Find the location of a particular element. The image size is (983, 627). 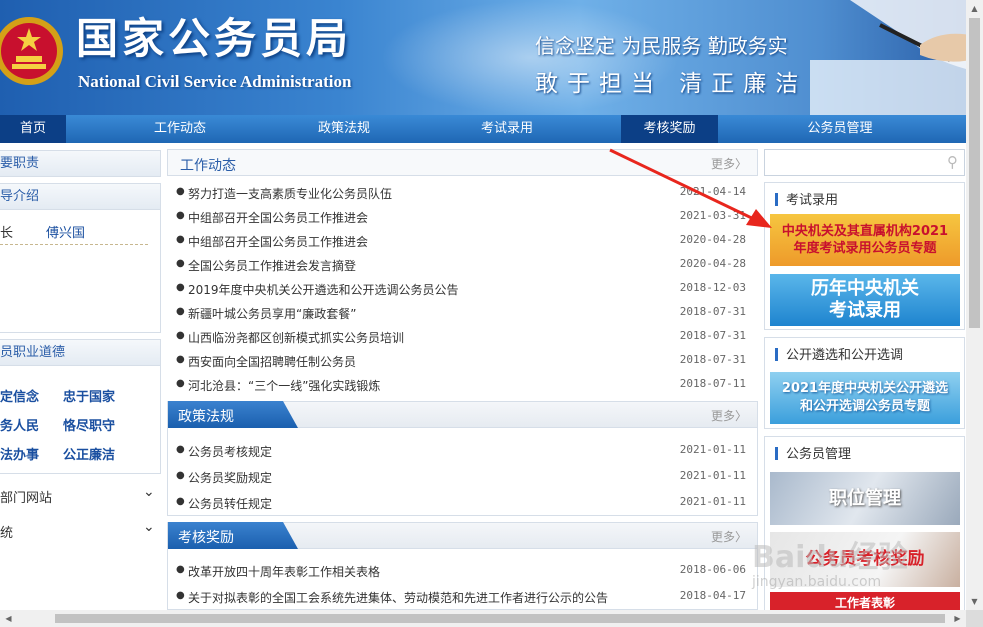

news-item: ● 山西临汾尧都区创新模式抓实公务员培训 2018-07-31 is located at coordinates (464, 338).